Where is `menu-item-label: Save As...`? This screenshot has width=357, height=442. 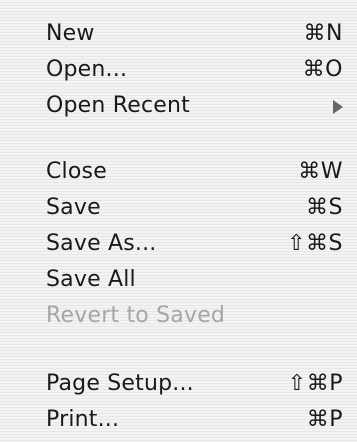
menu-item-label: Save As... is located at coordinates (101, 243).